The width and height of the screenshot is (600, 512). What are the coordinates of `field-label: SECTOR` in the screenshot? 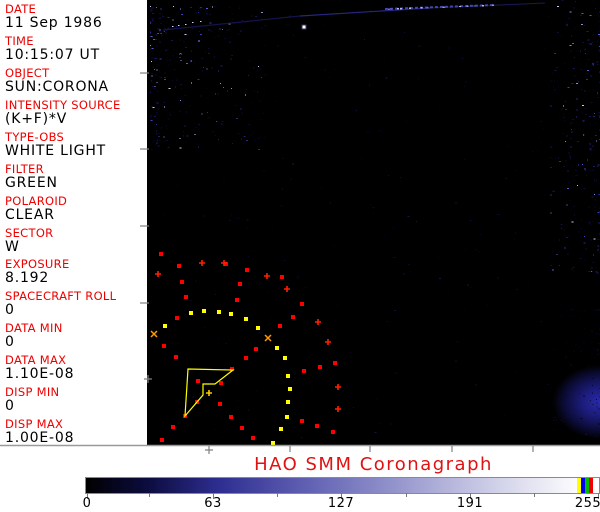 It's located at (29, 233).